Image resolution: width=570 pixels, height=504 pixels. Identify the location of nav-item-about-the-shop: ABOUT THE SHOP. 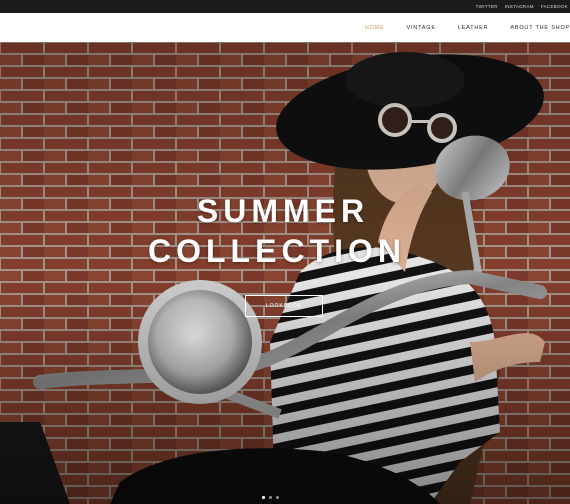
(540, 28).